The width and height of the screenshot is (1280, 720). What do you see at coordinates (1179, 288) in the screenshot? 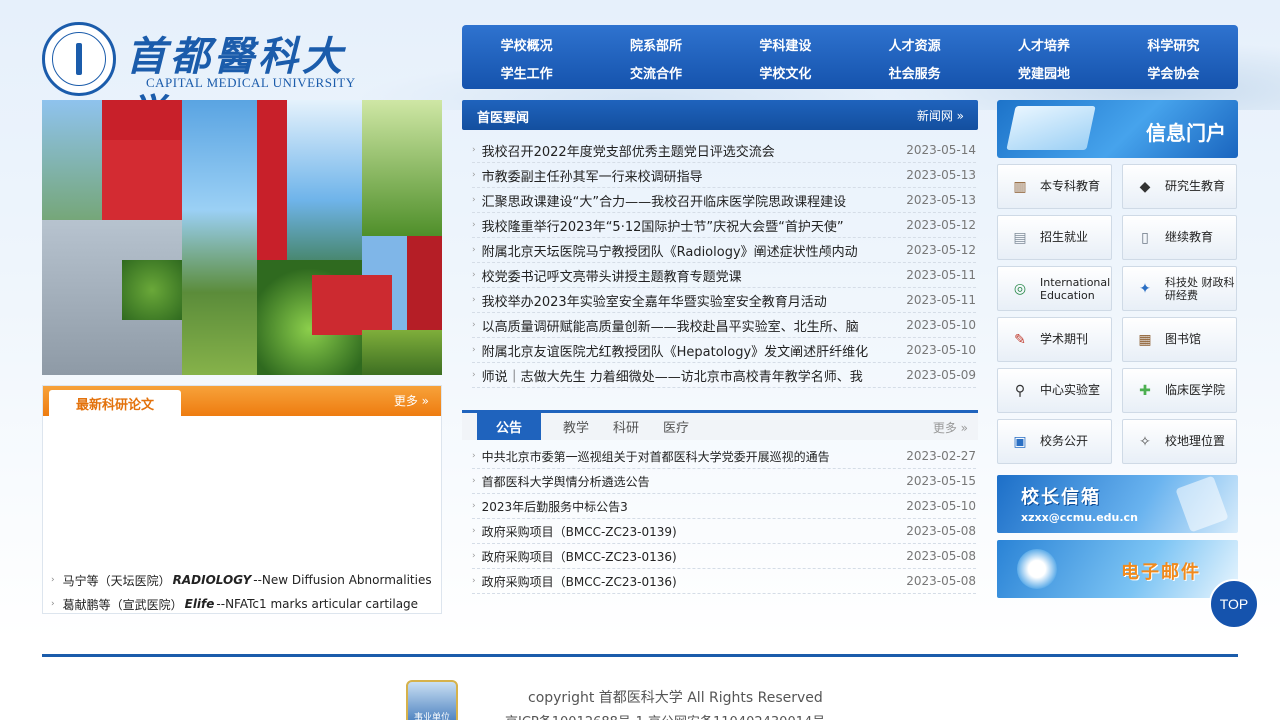
I see `quick-link-5: ✦ 科技处 财政科研经费` at bounding box center [1179, 288].